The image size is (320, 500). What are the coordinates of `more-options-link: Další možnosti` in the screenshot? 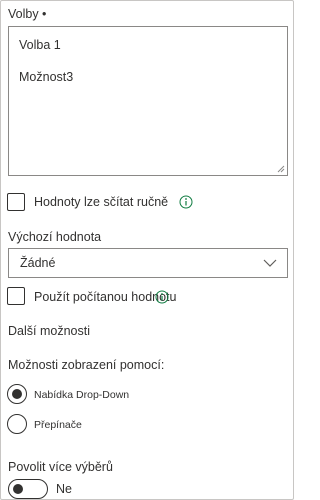 It's located at (49, 331).